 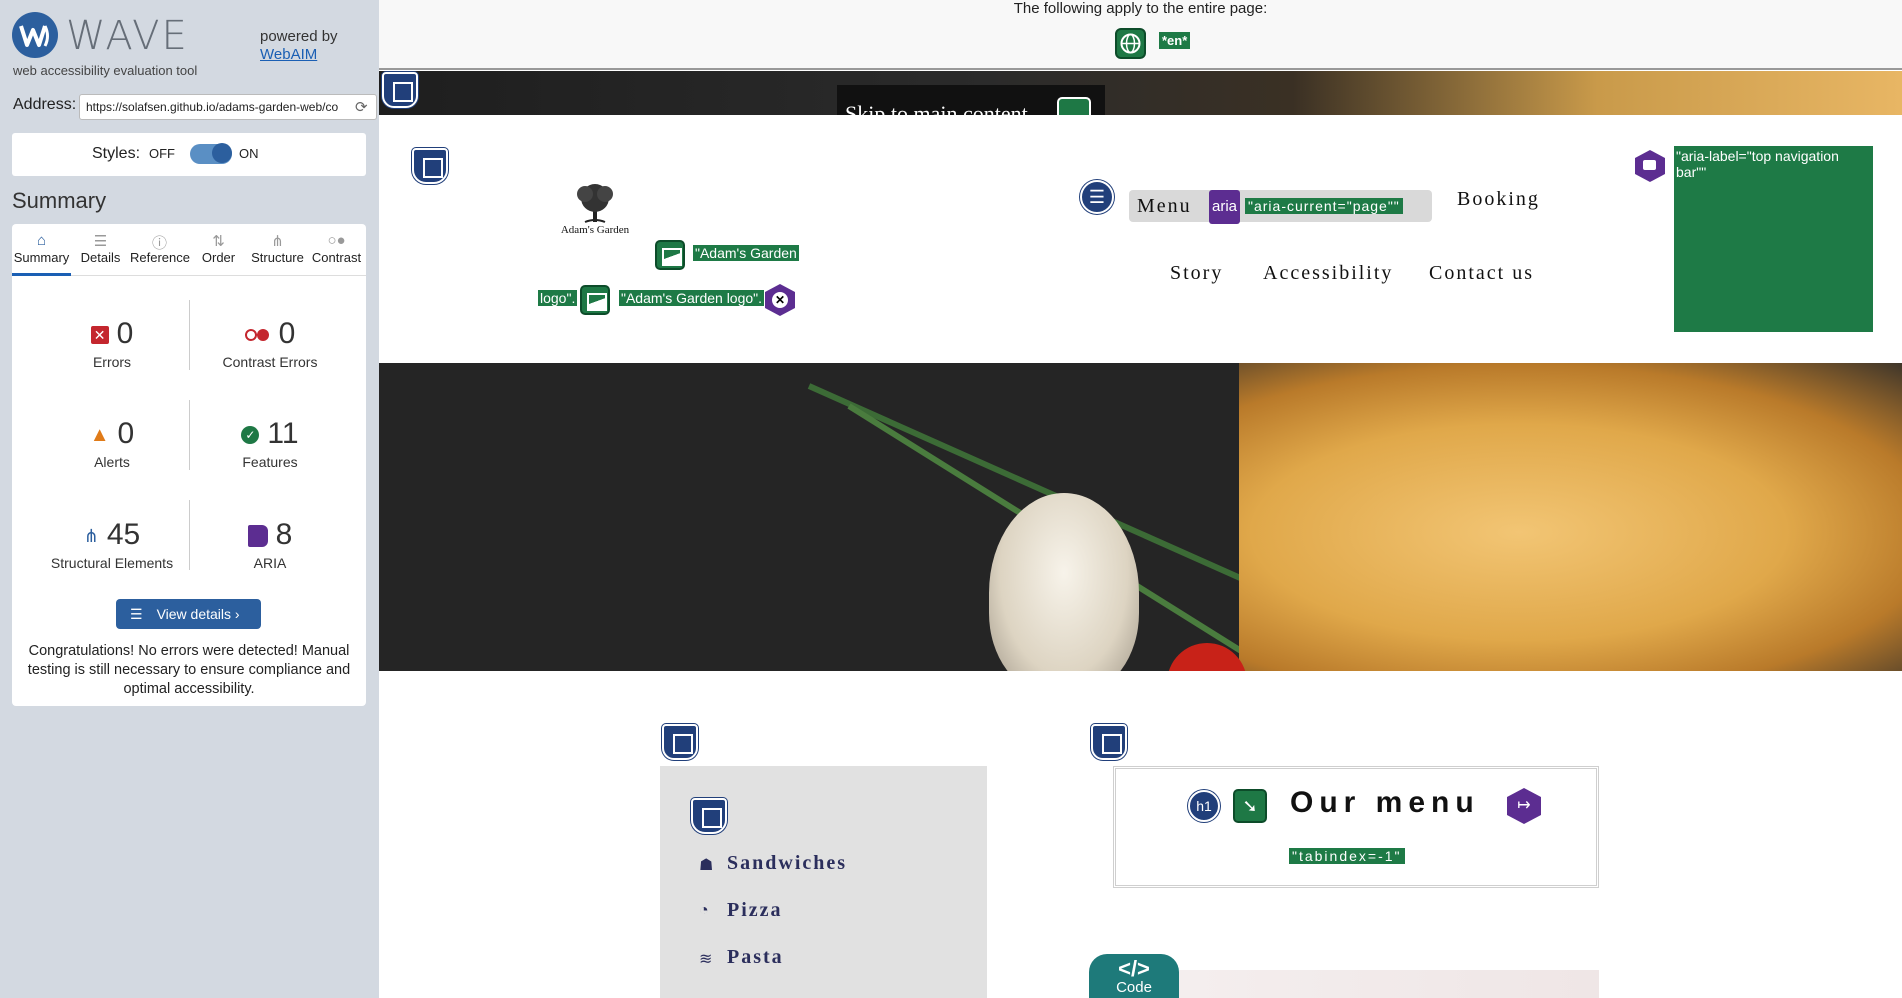 I want to click on nav-link-accessibility: Accessibility, so click(x=1328, y=273).